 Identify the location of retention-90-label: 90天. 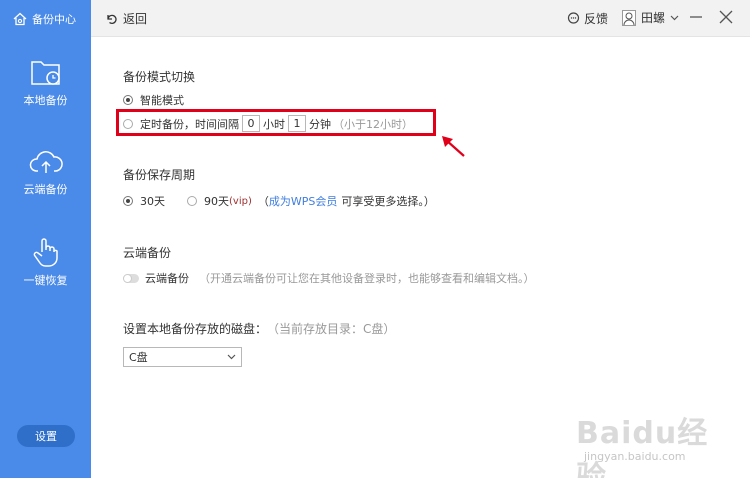
(216, 201).